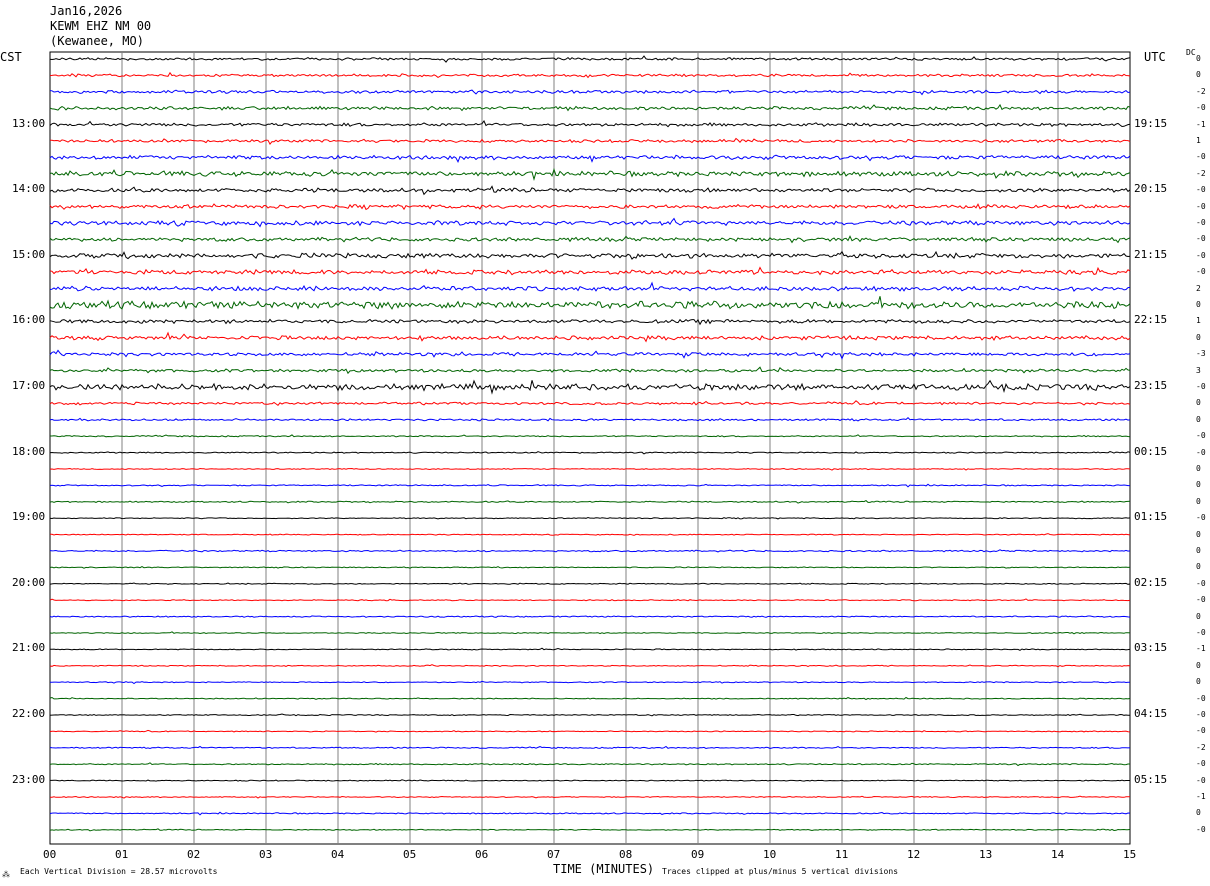 The image size is (1210, 886). I want to click on x-tick-label: 01, so click(122, 854).